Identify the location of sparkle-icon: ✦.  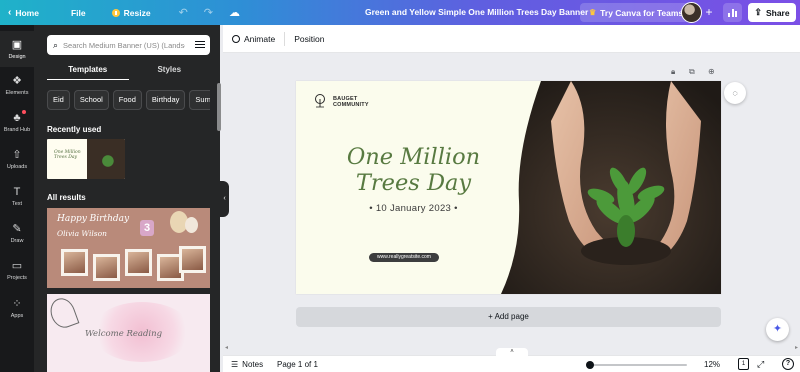
(777, 329).